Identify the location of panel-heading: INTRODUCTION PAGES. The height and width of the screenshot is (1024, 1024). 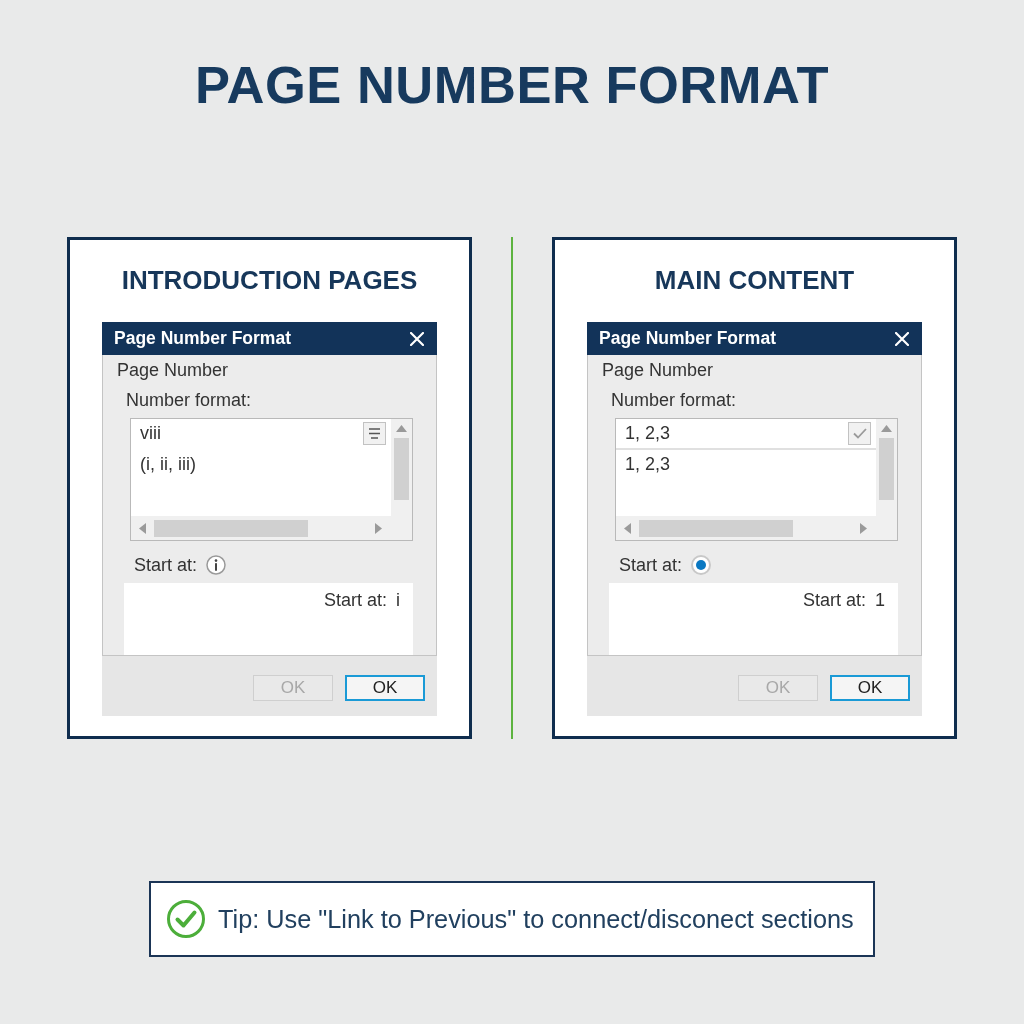
(269, 280).